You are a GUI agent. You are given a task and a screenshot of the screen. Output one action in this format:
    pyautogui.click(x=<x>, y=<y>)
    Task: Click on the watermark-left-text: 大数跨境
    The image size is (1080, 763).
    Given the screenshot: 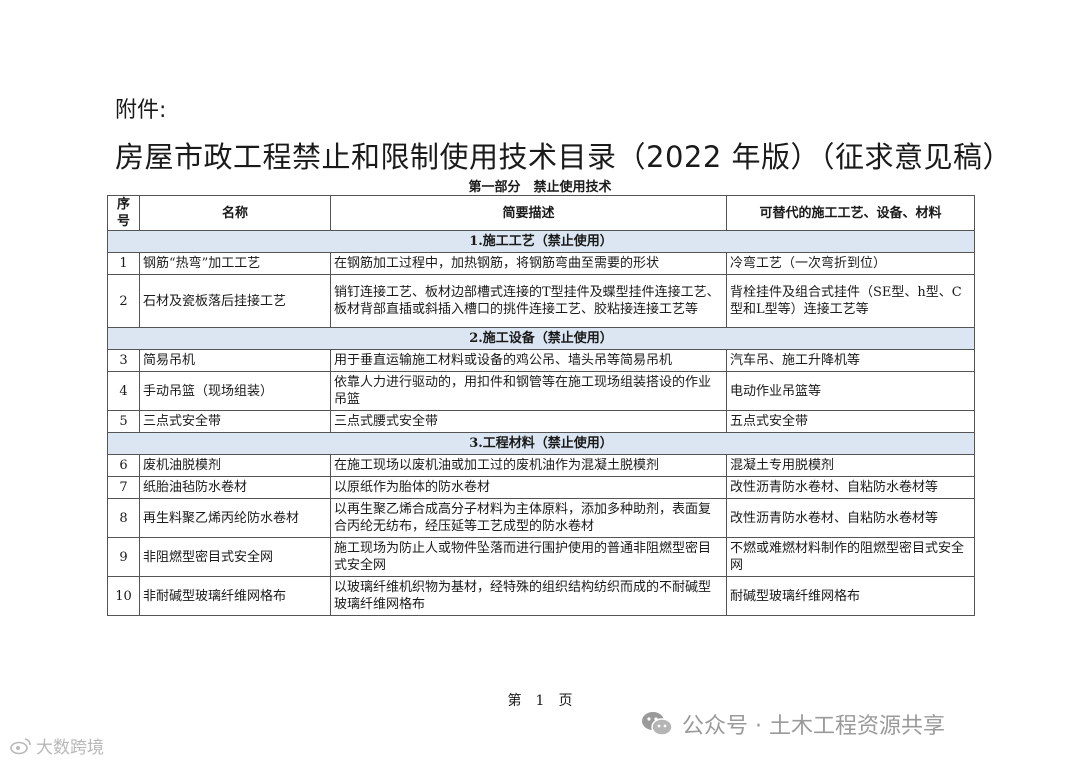 What is the action you would take?
    pyautogui.click(x=70, y=748)
    